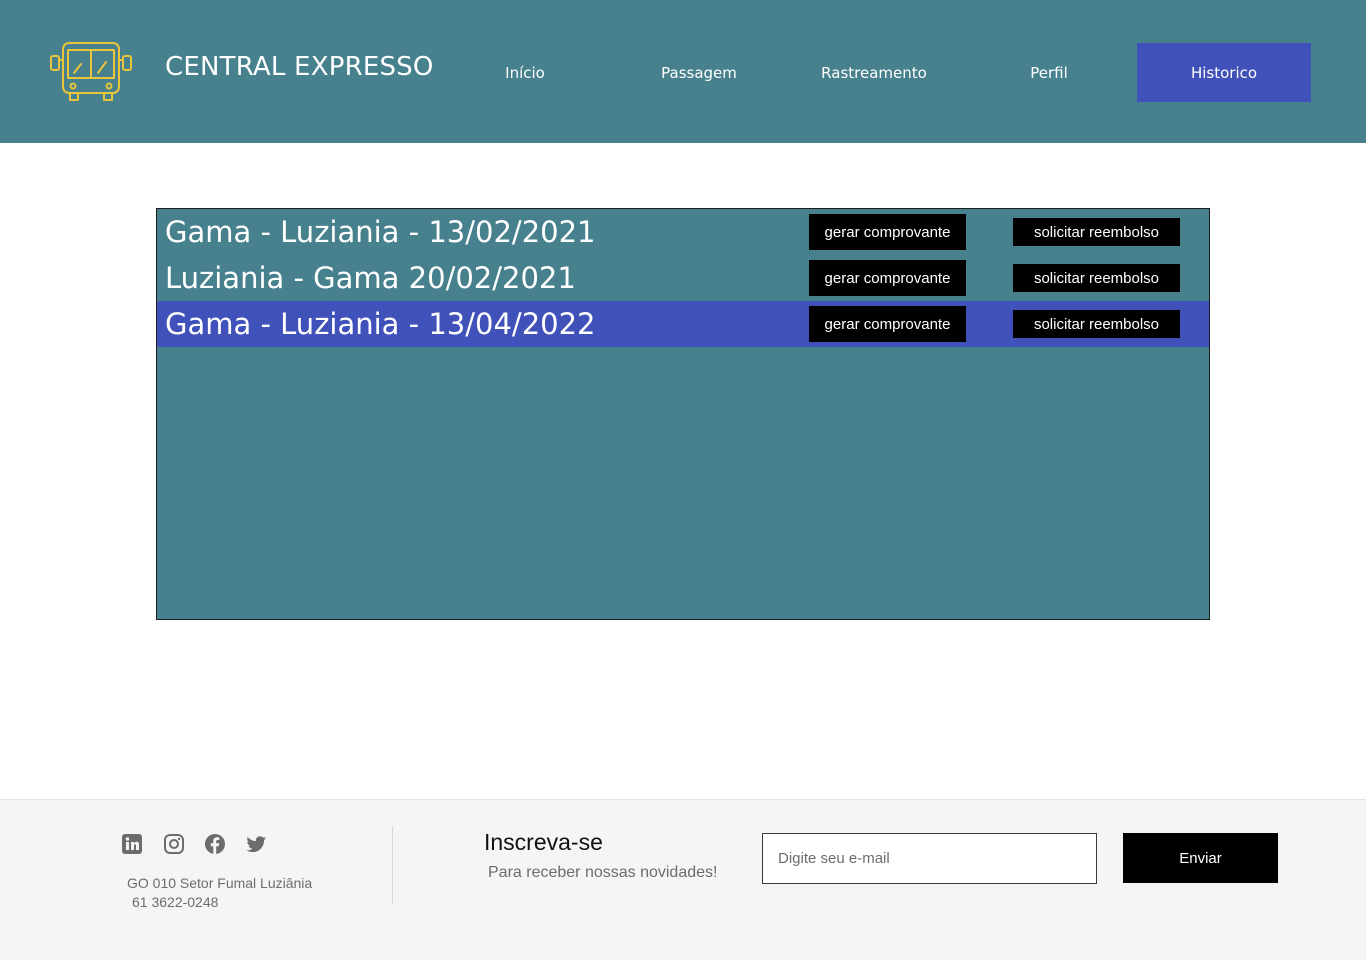 The width and height of the screenshot is (1366, 960). What do you see at coordinates (874, 72) in the screenshot?
I see `nav-item-rastreamento: Rastreamento` at bounding box center [874, 72].